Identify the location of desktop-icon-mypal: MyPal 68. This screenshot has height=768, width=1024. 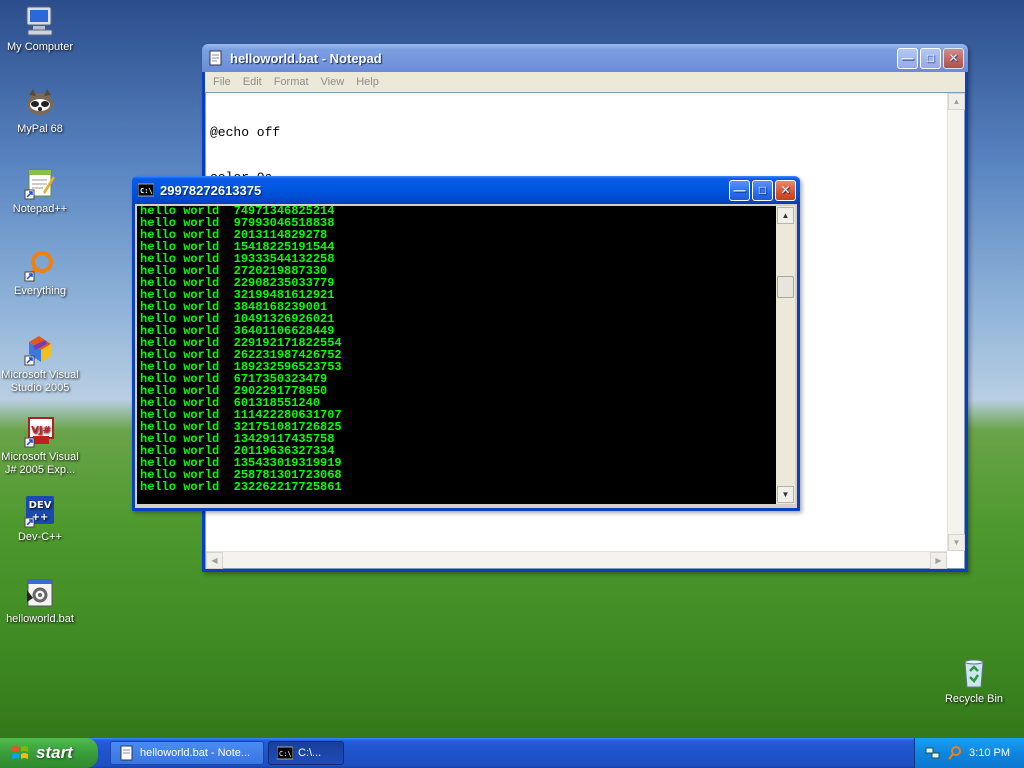
(40, 111).